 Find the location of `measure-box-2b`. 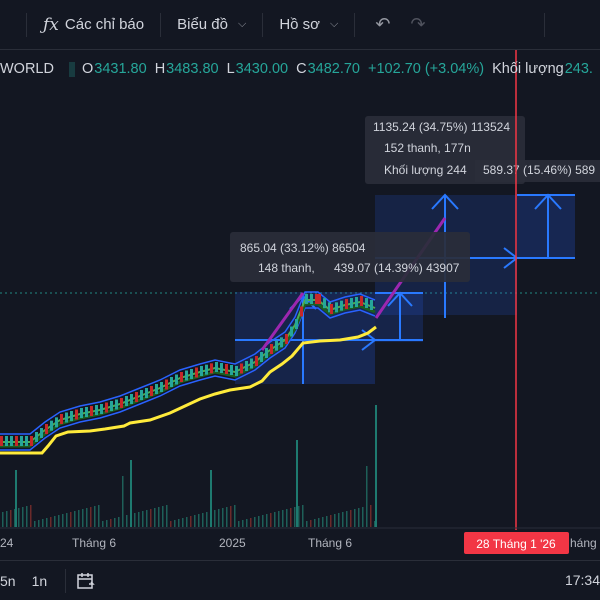

measure-box-2b is located at coordinates (546, 226).